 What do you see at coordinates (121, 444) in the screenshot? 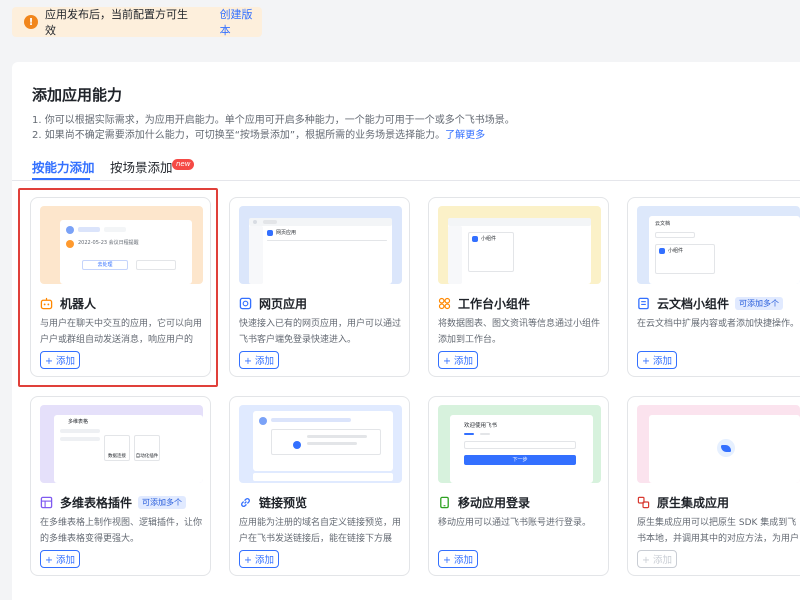
I see `bitable-preview: 多维表格 数据连接 自动化插件` at bounding box center [121, 444].